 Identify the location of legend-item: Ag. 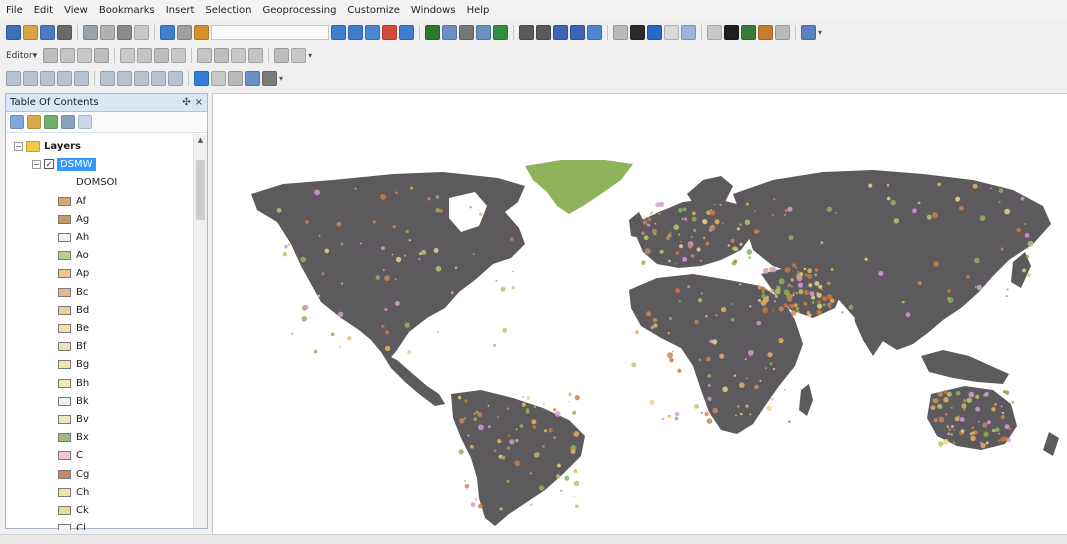
(73, 219).